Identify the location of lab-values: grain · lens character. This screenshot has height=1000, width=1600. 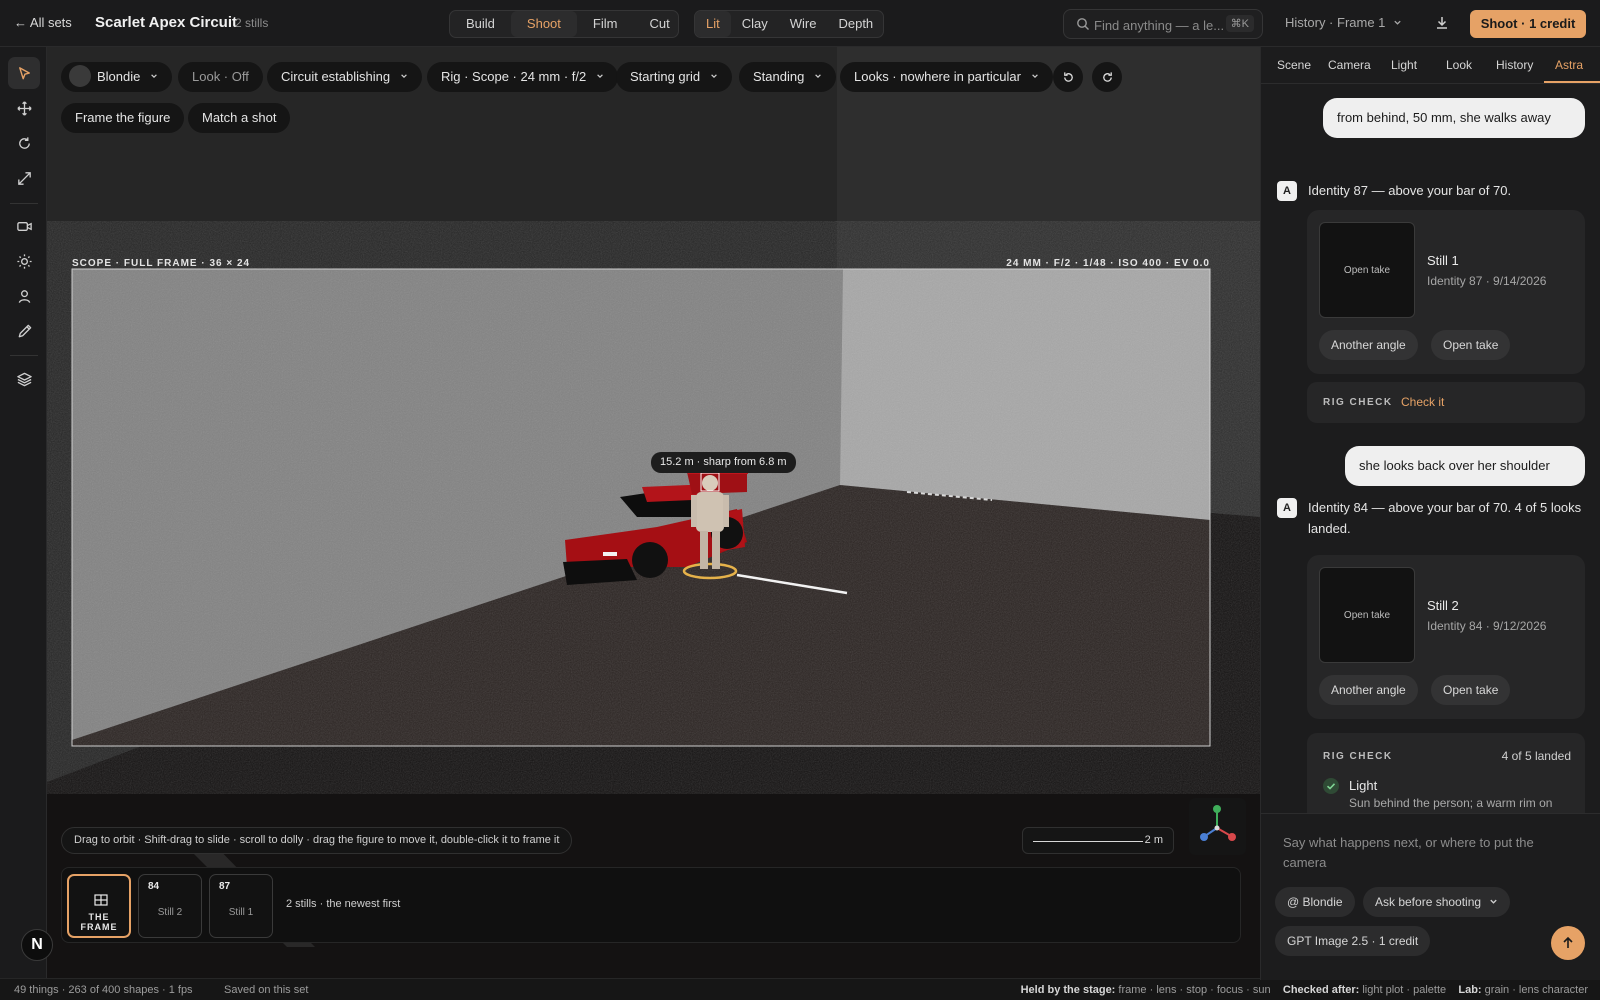
(1536, 990).